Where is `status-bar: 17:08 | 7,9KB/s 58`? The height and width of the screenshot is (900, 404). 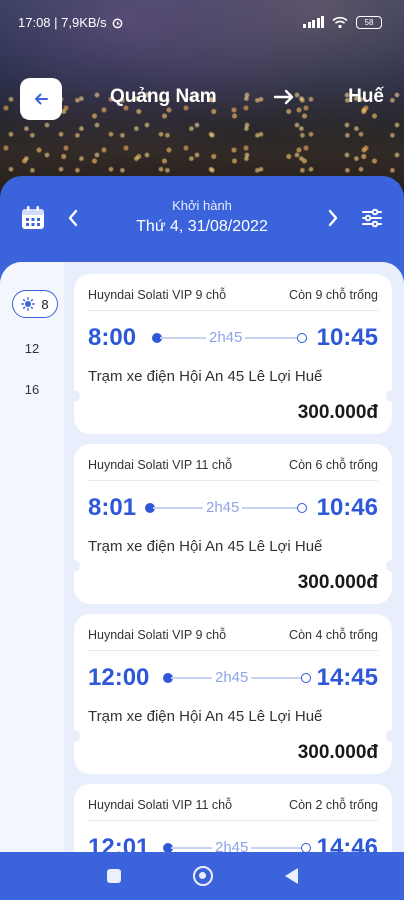 status-bar: 17:08 | 7,9KB/s 58 is located at coordinates (202, 22).